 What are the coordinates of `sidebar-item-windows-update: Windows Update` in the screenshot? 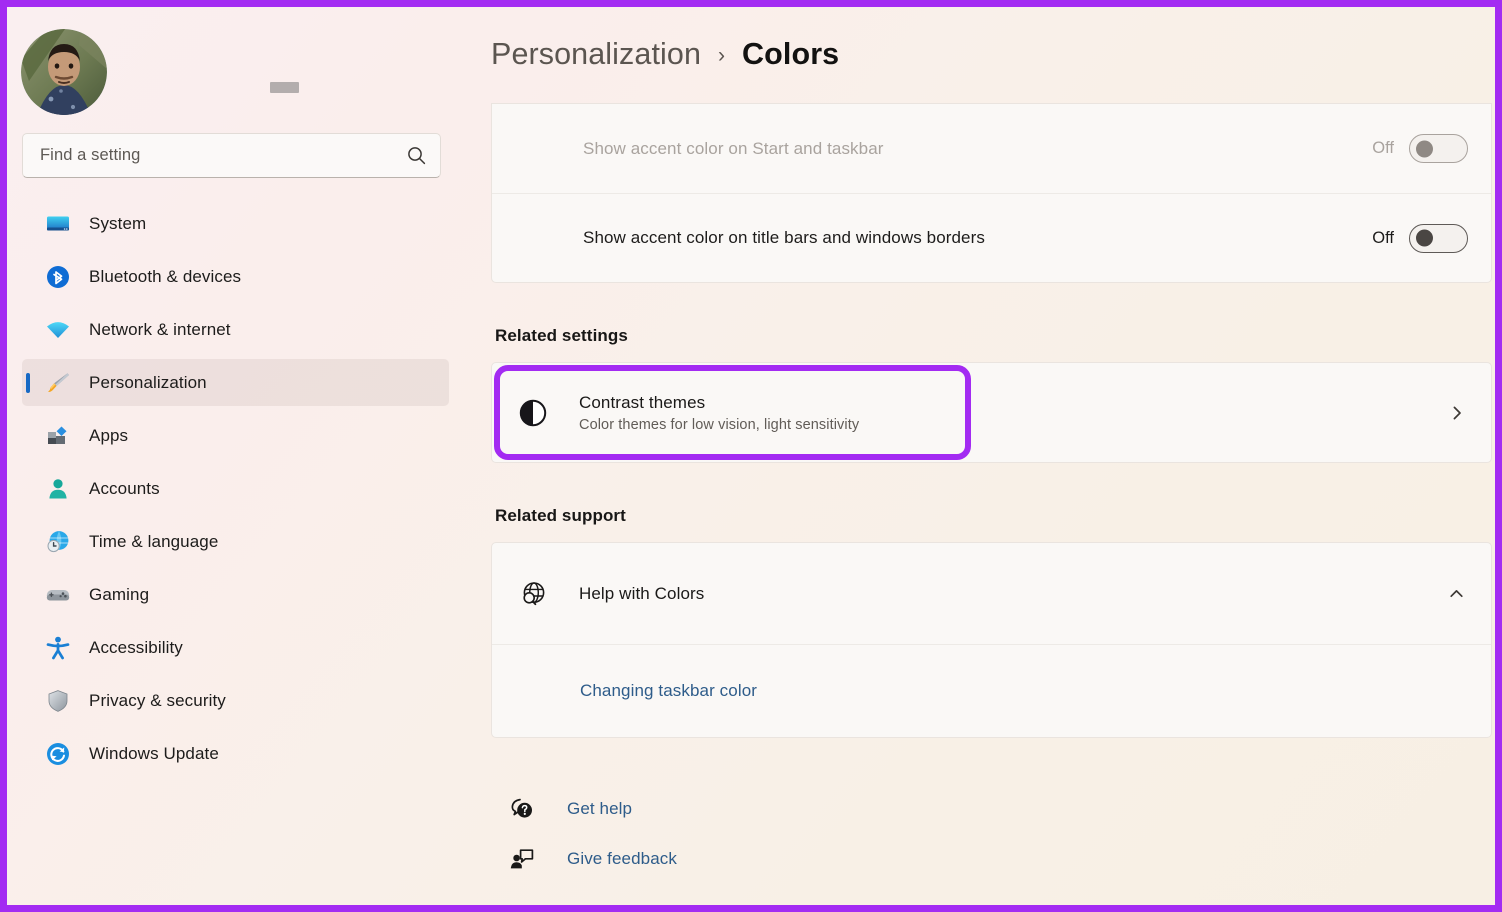 It's located at (235, 753).